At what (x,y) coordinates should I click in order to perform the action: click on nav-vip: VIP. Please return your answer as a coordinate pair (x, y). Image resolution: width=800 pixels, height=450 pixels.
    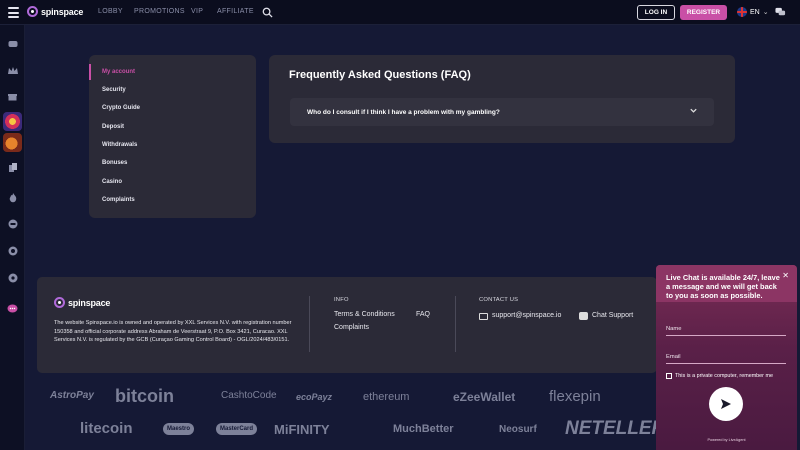
    Looking at the image, I should click on (197, 11).